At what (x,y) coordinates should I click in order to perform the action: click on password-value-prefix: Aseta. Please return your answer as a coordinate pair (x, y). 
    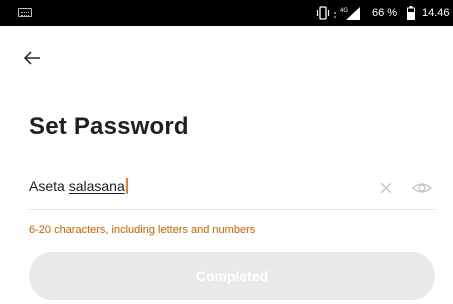
    Looking at the image, I should click on (49, 186).